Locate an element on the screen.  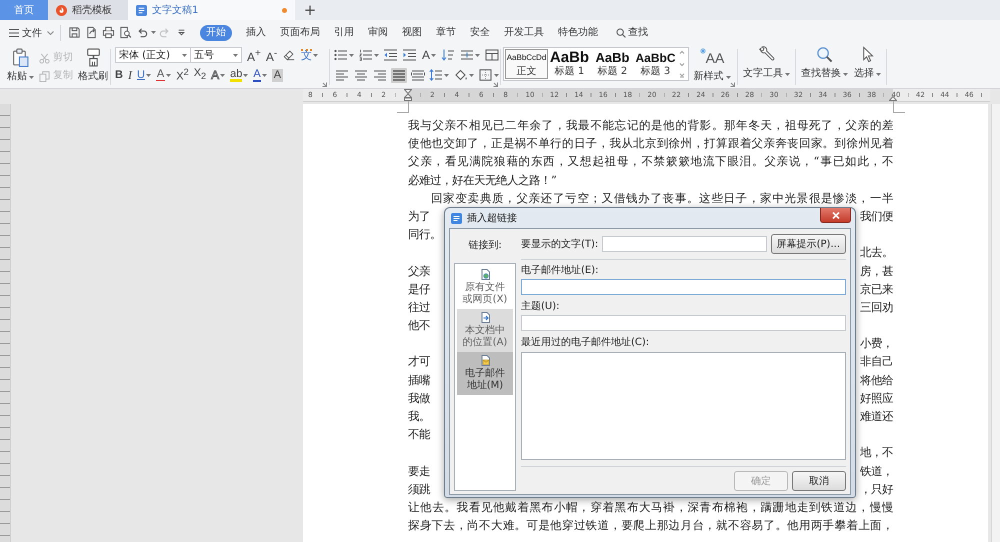
subscript-button: X$_{2}$ is located at coordinates (200, 75).